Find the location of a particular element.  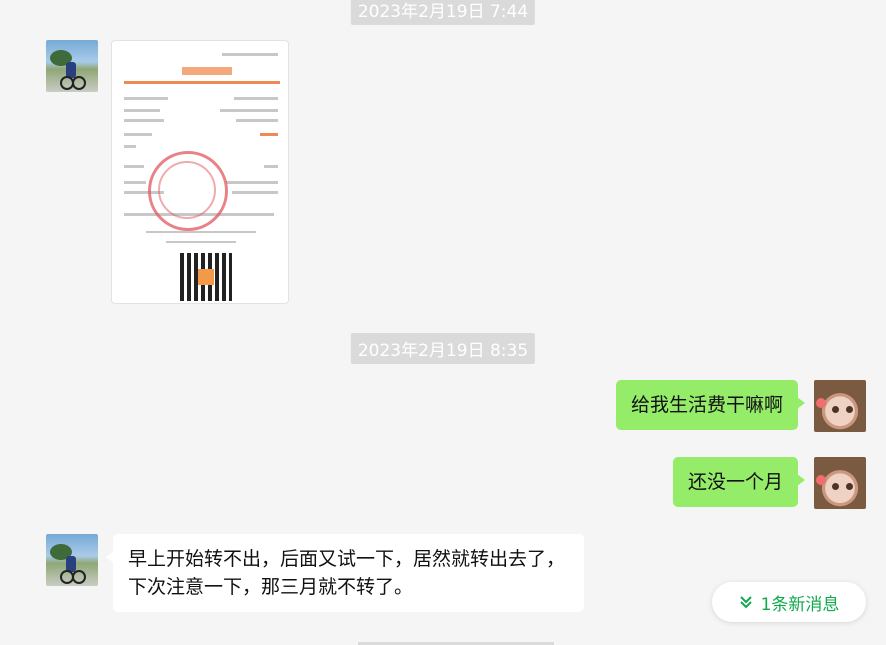

message-bubble-sent: 还没一个月 is located at coordinates (739, 482).